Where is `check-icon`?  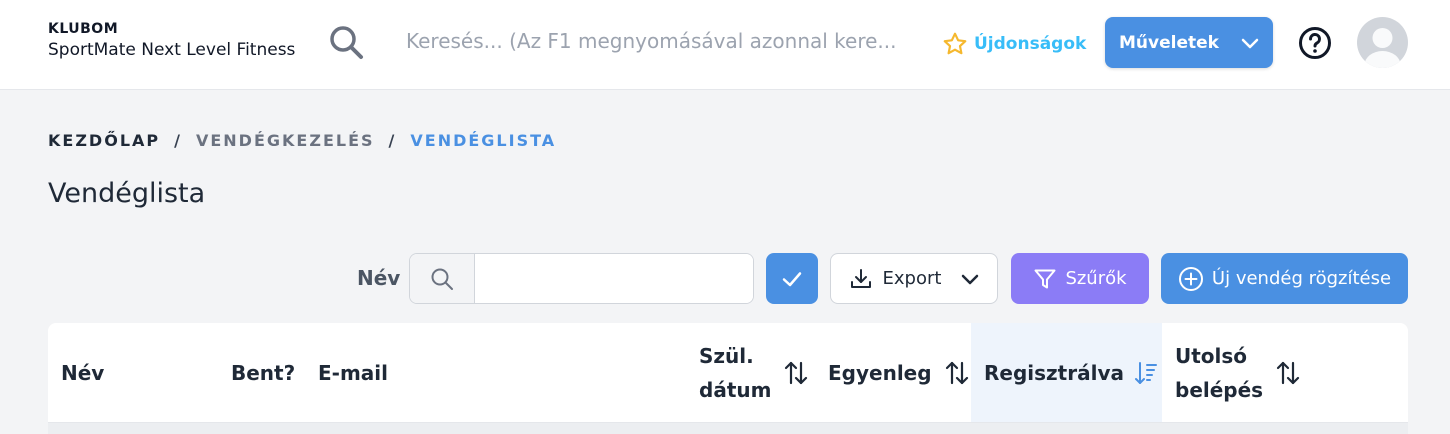 check-icon is located at coordinates (792, 278).